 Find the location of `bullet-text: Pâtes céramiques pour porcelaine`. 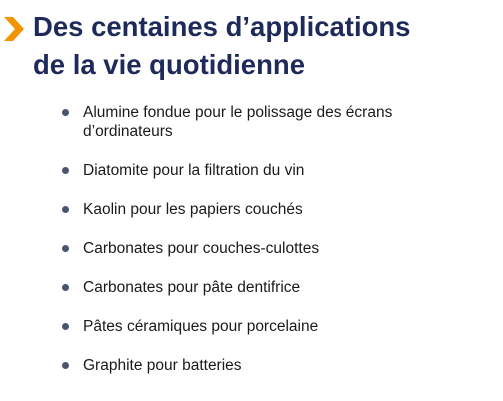

bullet-text: Pâtes céramiques pour porcelaine is located at coordinates (201, 326).